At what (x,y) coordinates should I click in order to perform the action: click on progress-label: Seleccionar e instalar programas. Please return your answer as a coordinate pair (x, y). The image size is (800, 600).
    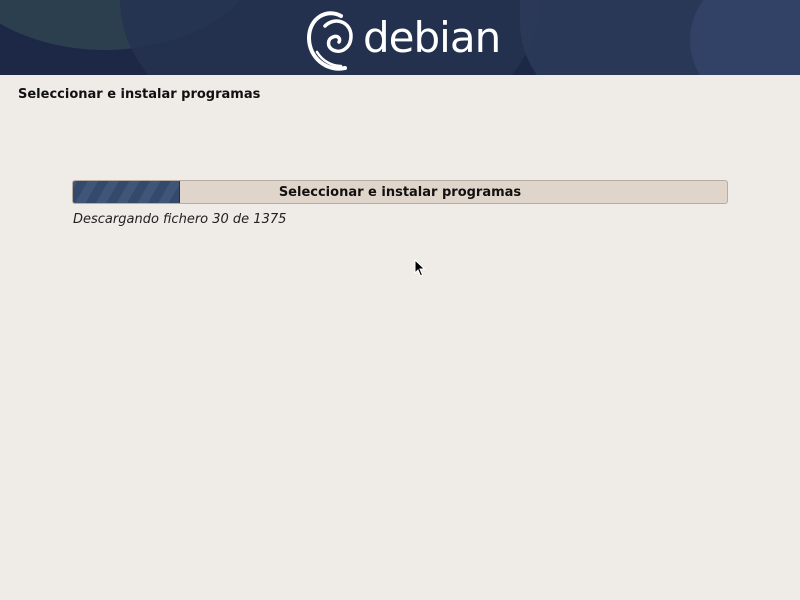
    Looking at the image, I should click on (400, 192).